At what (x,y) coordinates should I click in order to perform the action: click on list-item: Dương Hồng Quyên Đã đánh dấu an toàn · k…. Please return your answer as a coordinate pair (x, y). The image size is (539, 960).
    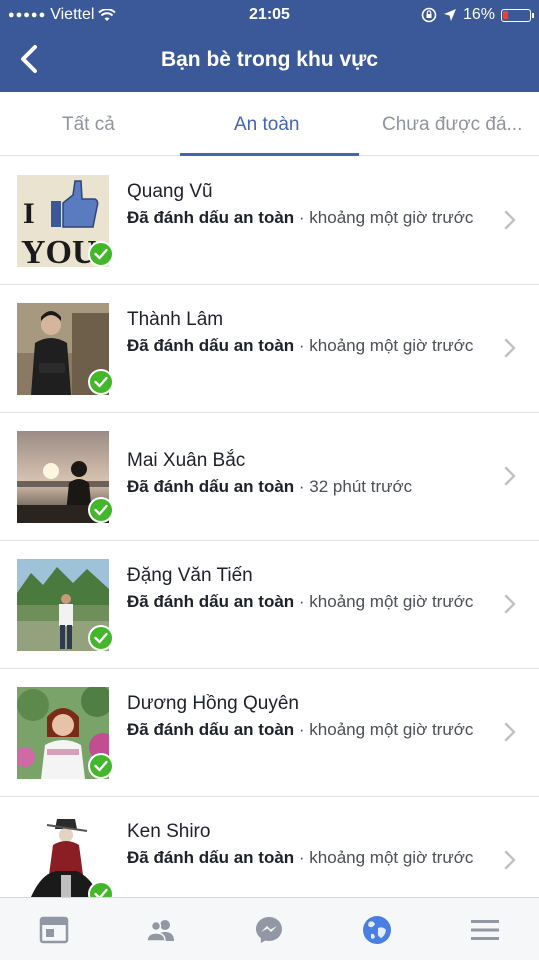
    Looking at the image, I should click on (269, 733).